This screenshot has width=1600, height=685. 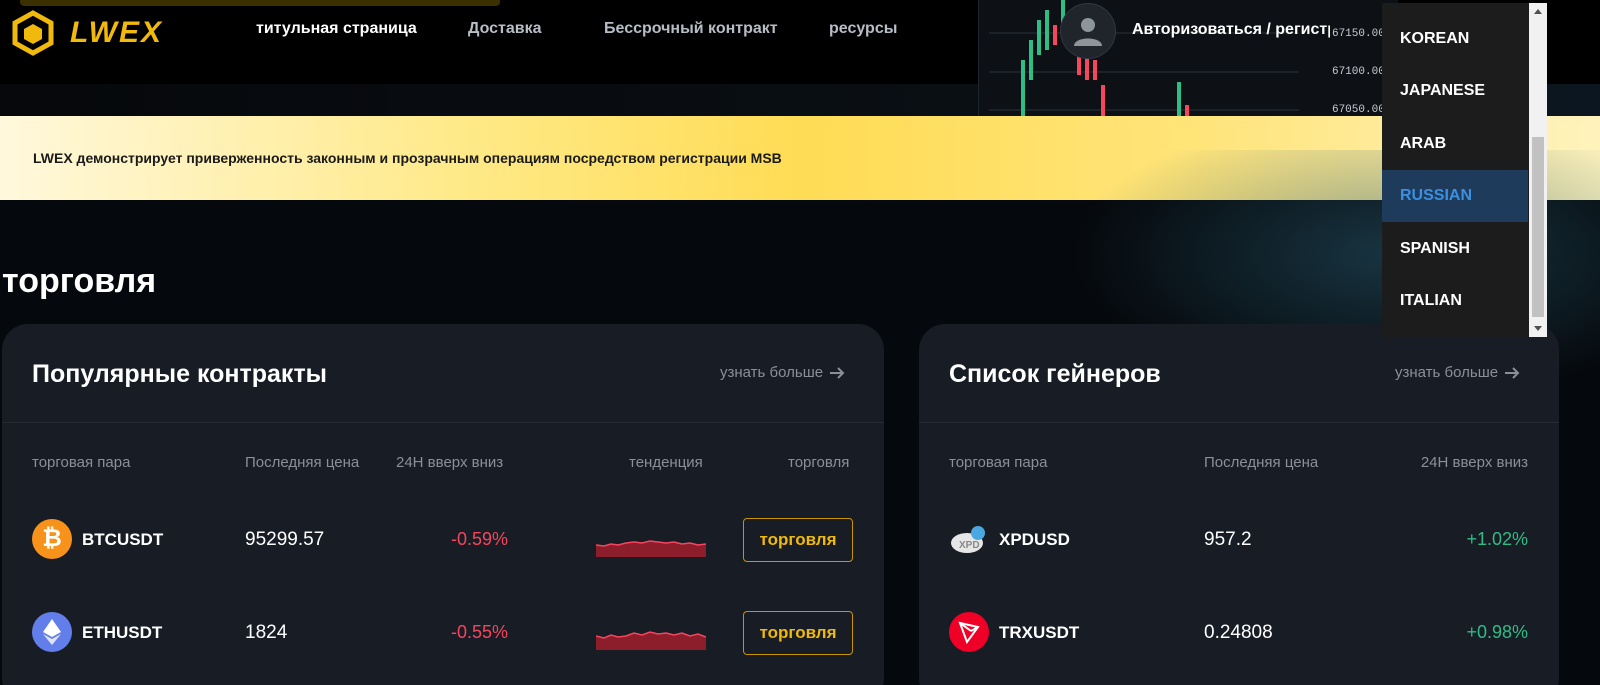 What do you see at coordinates (123, 539) in the screenshot?
I see `pair-name: BTCUSDT` at bounding box center [123, 539].